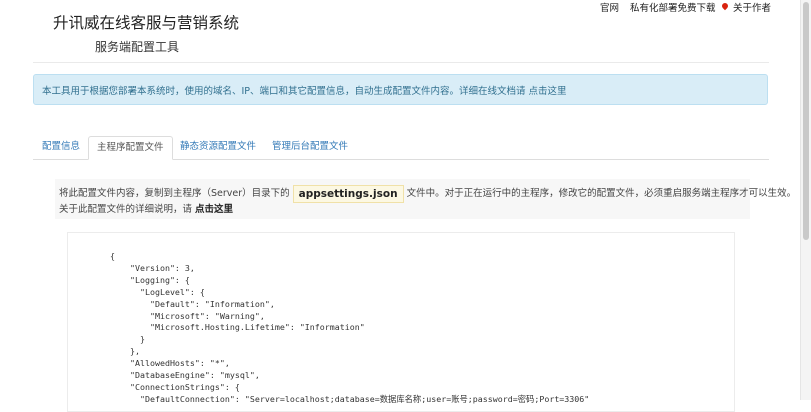 The image size is (811, 412). What do you see at coordinates (112, 256) in the screenshot?
I see `code-line: {` at bounding box center [112, 256].